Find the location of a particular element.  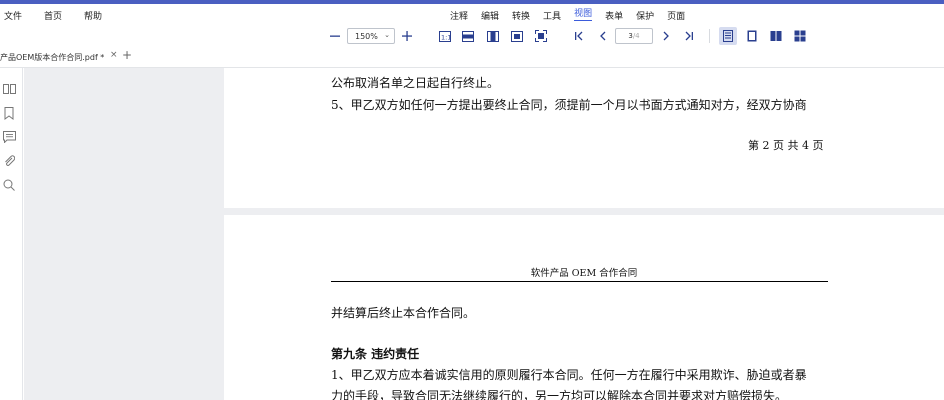

chevron-left-icon is located at coordinates (603, 36).